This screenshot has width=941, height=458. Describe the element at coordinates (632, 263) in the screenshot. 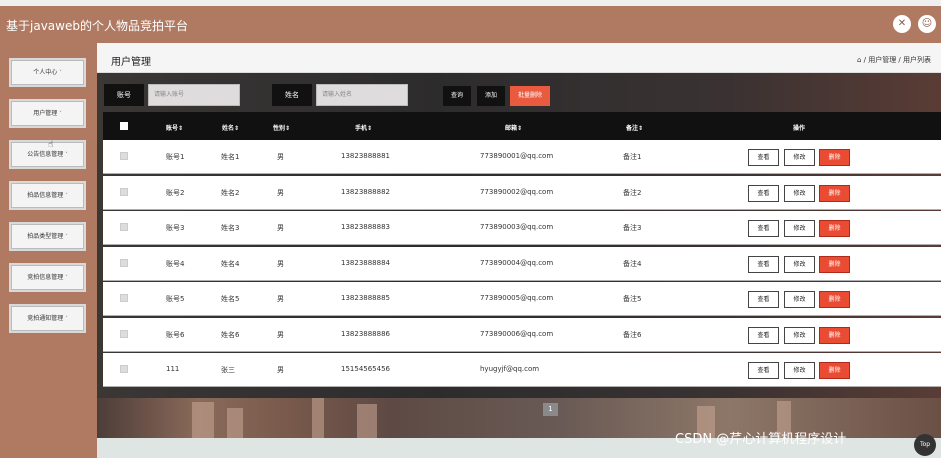

I see `cell-note: 备注4` at that location.